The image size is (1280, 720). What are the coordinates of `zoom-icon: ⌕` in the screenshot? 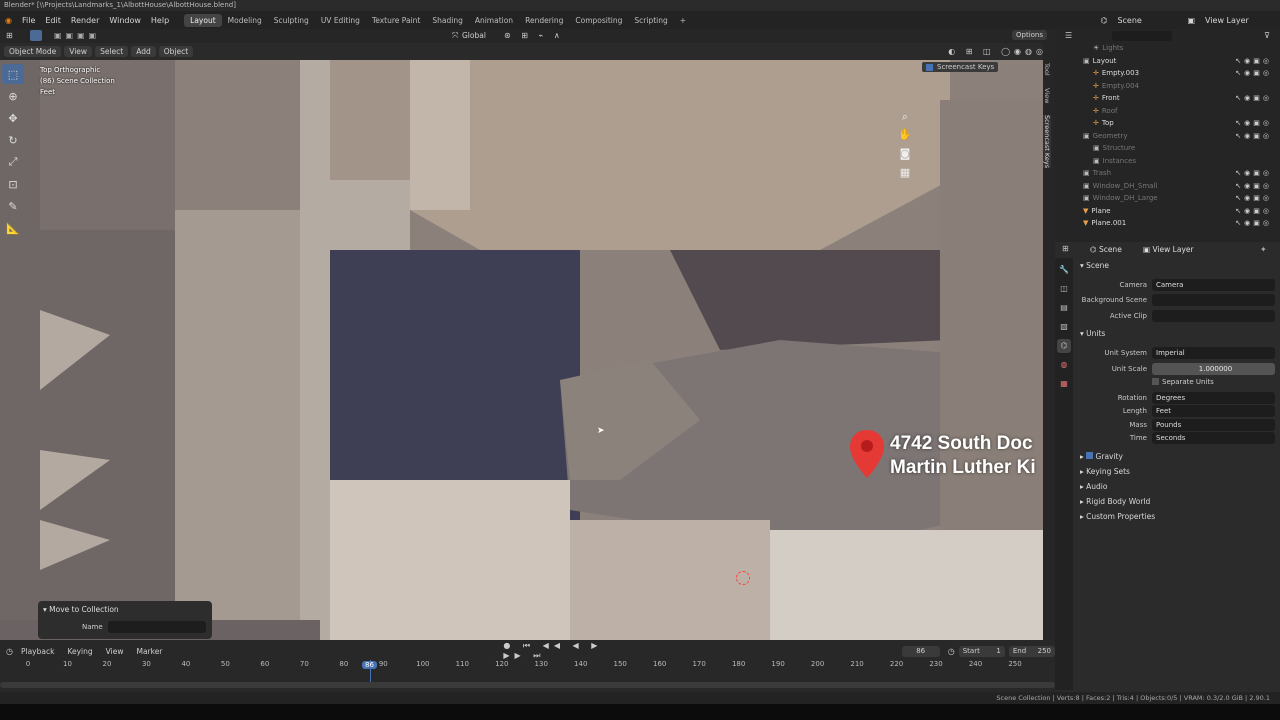 It's located at (905, 117).